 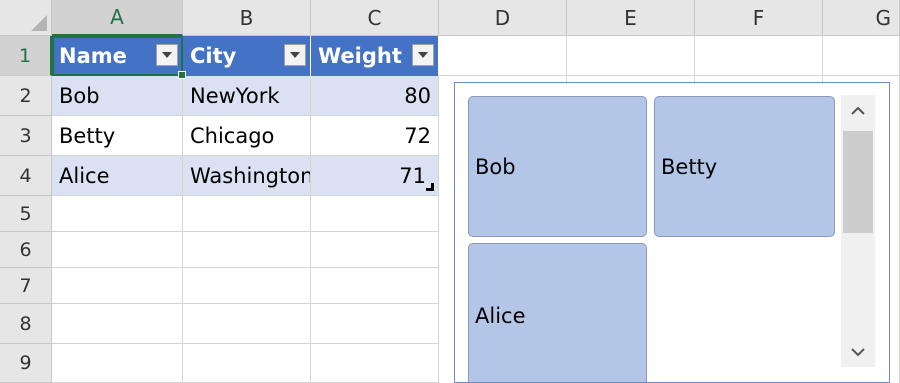 I want to click on cell-a9, so click(x=117, y=363).